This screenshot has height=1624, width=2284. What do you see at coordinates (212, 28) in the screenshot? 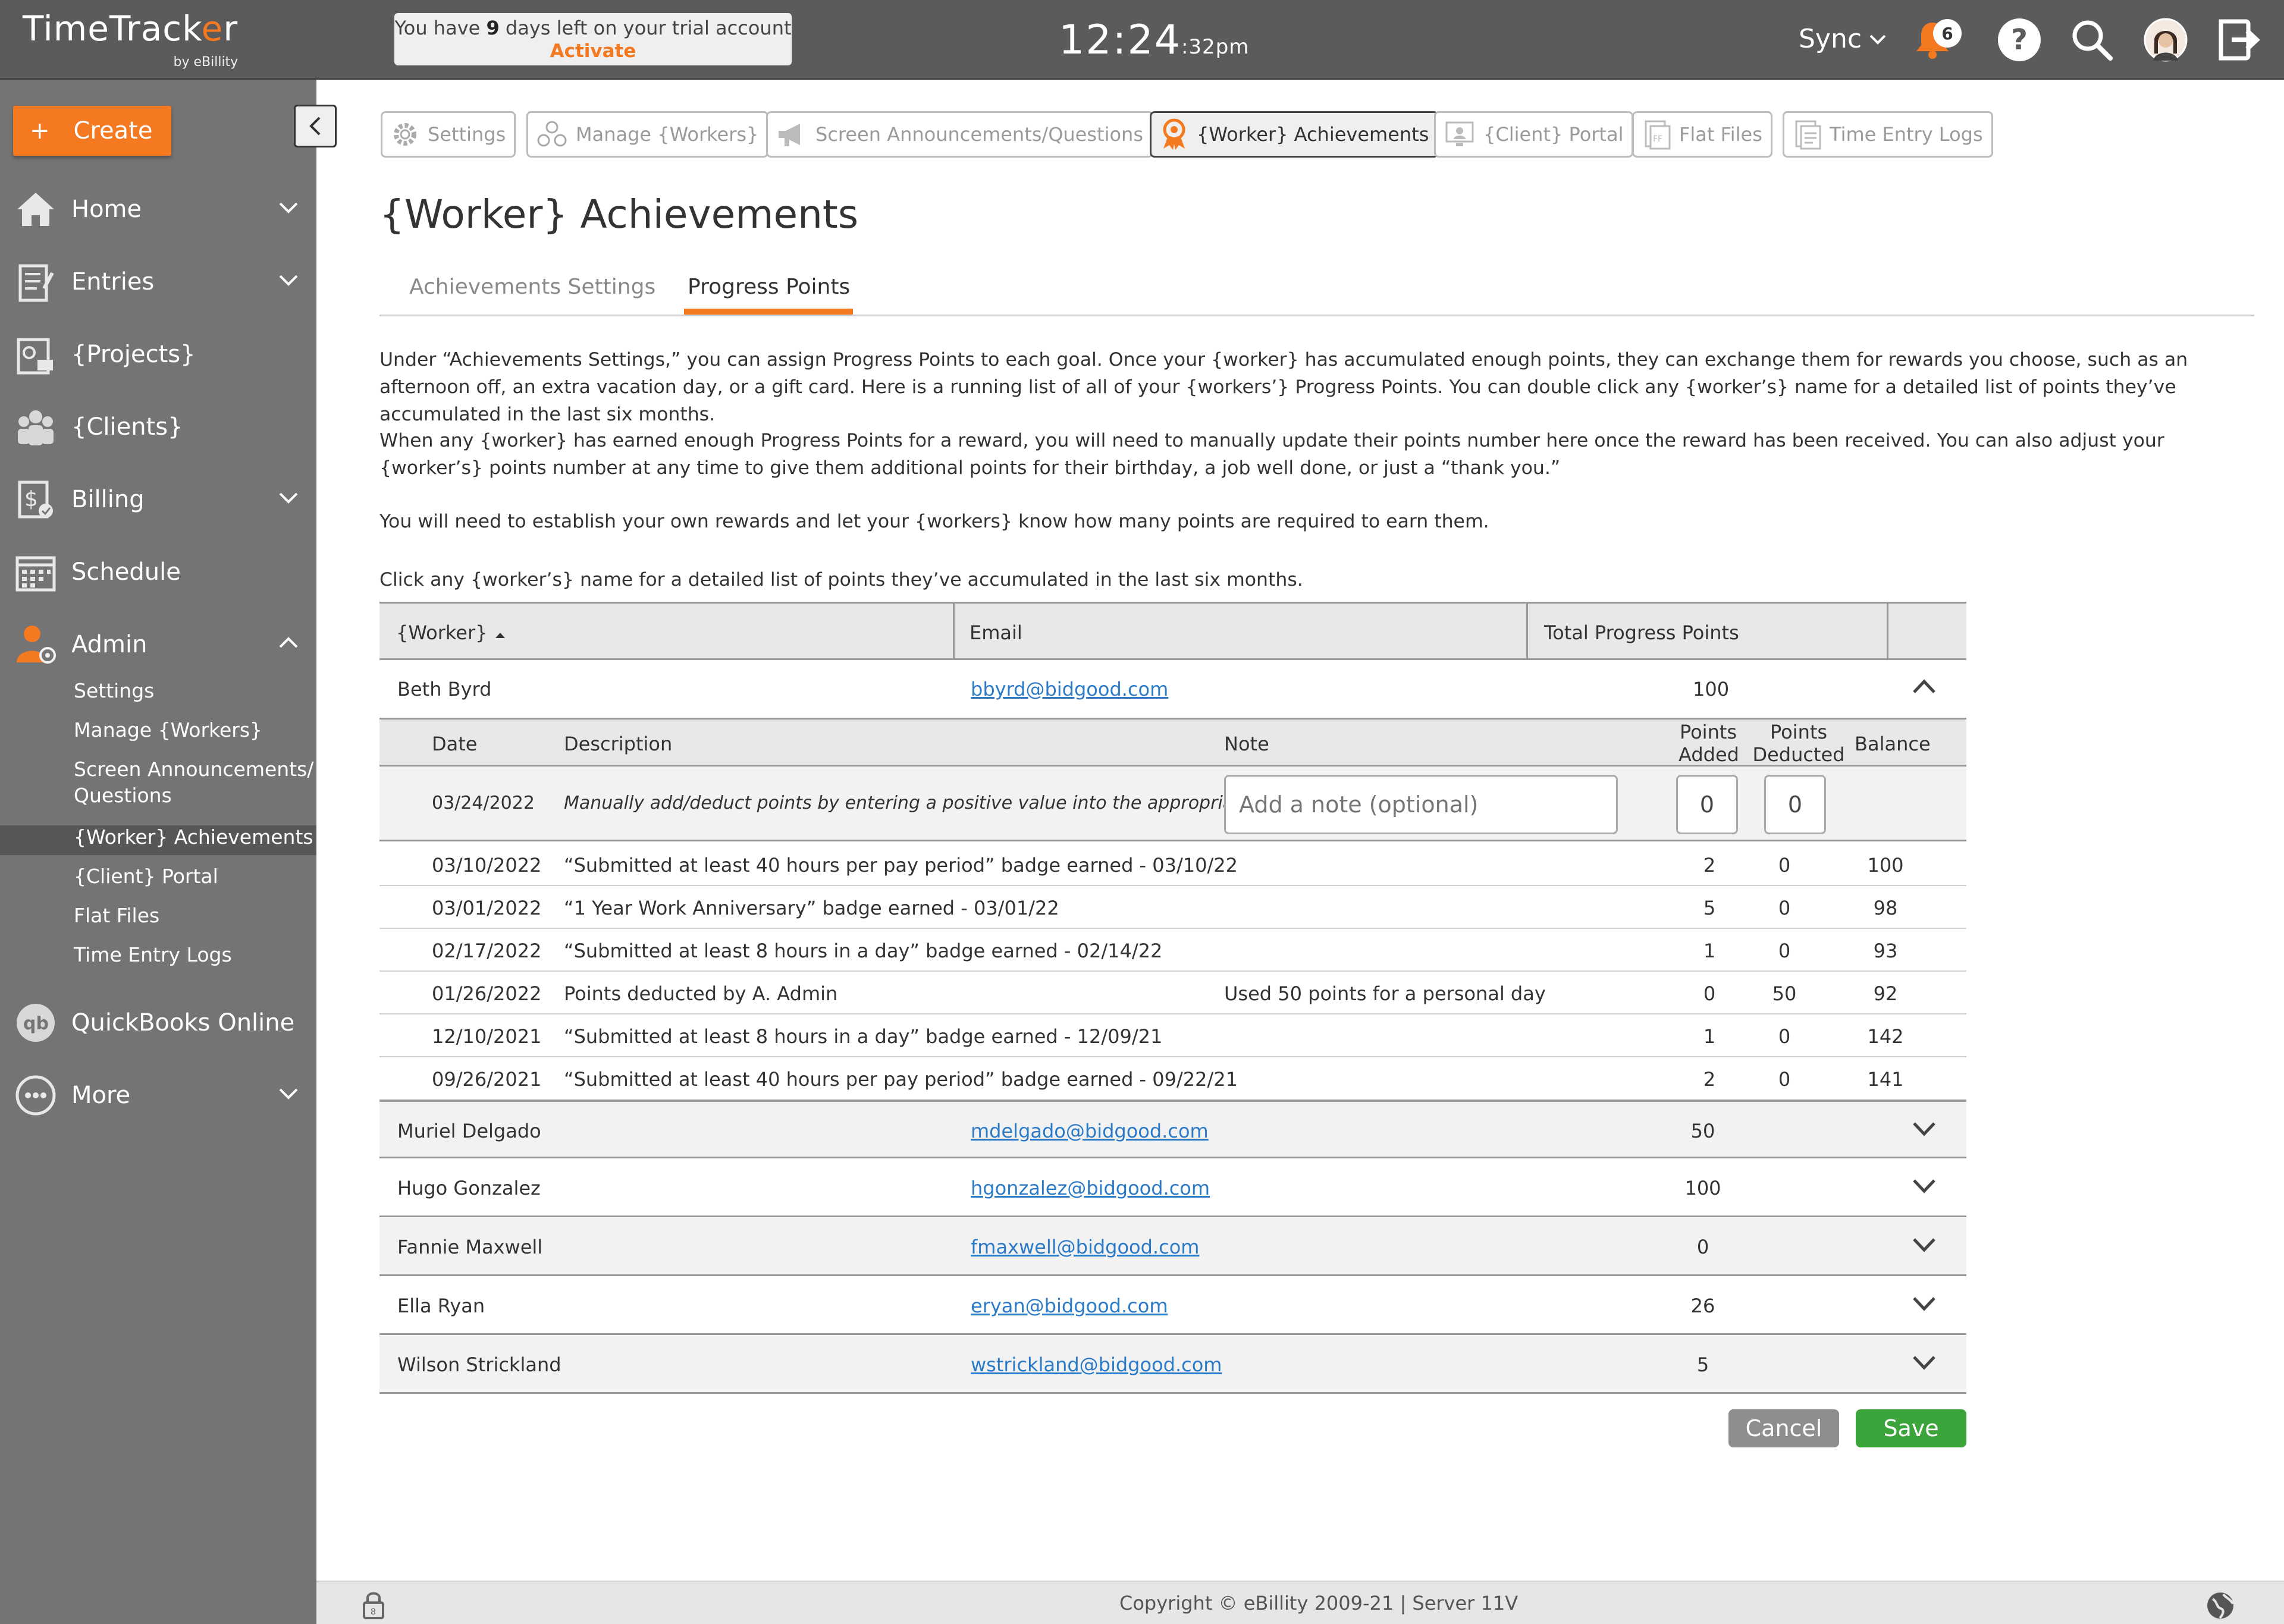
I see `logo-text-accent: e` at bounding box center [212, 28].